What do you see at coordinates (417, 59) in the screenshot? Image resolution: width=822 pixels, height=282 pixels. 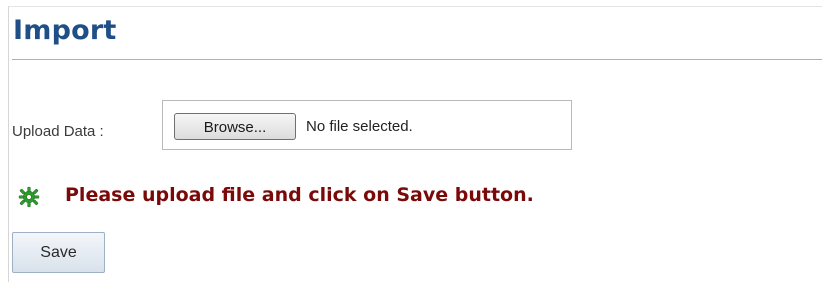 I see `title-divider` at bounding box center [417, 59].